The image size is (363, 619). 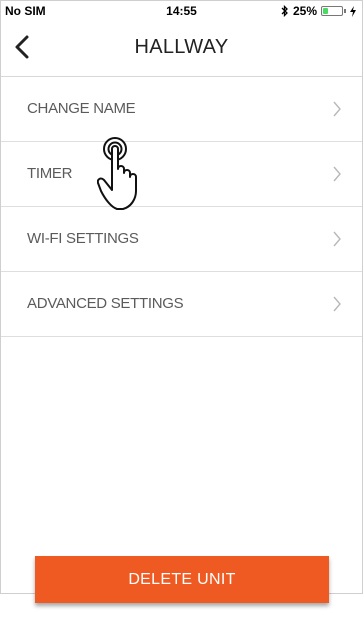 I want to click on menu-item-label: TIMER, so click(x=50, y=173).